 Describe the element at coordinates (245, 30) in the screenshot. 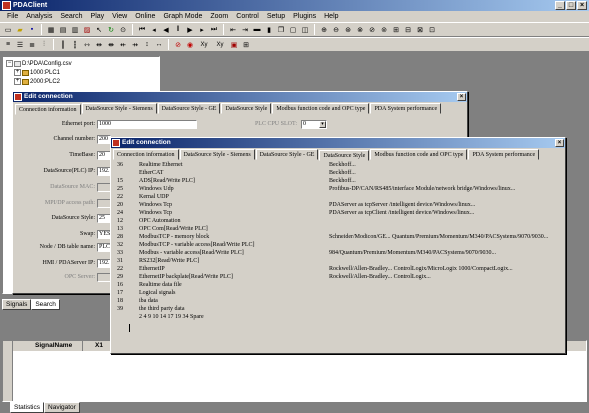

I see `step-forward-icon: ⇥` at that location.